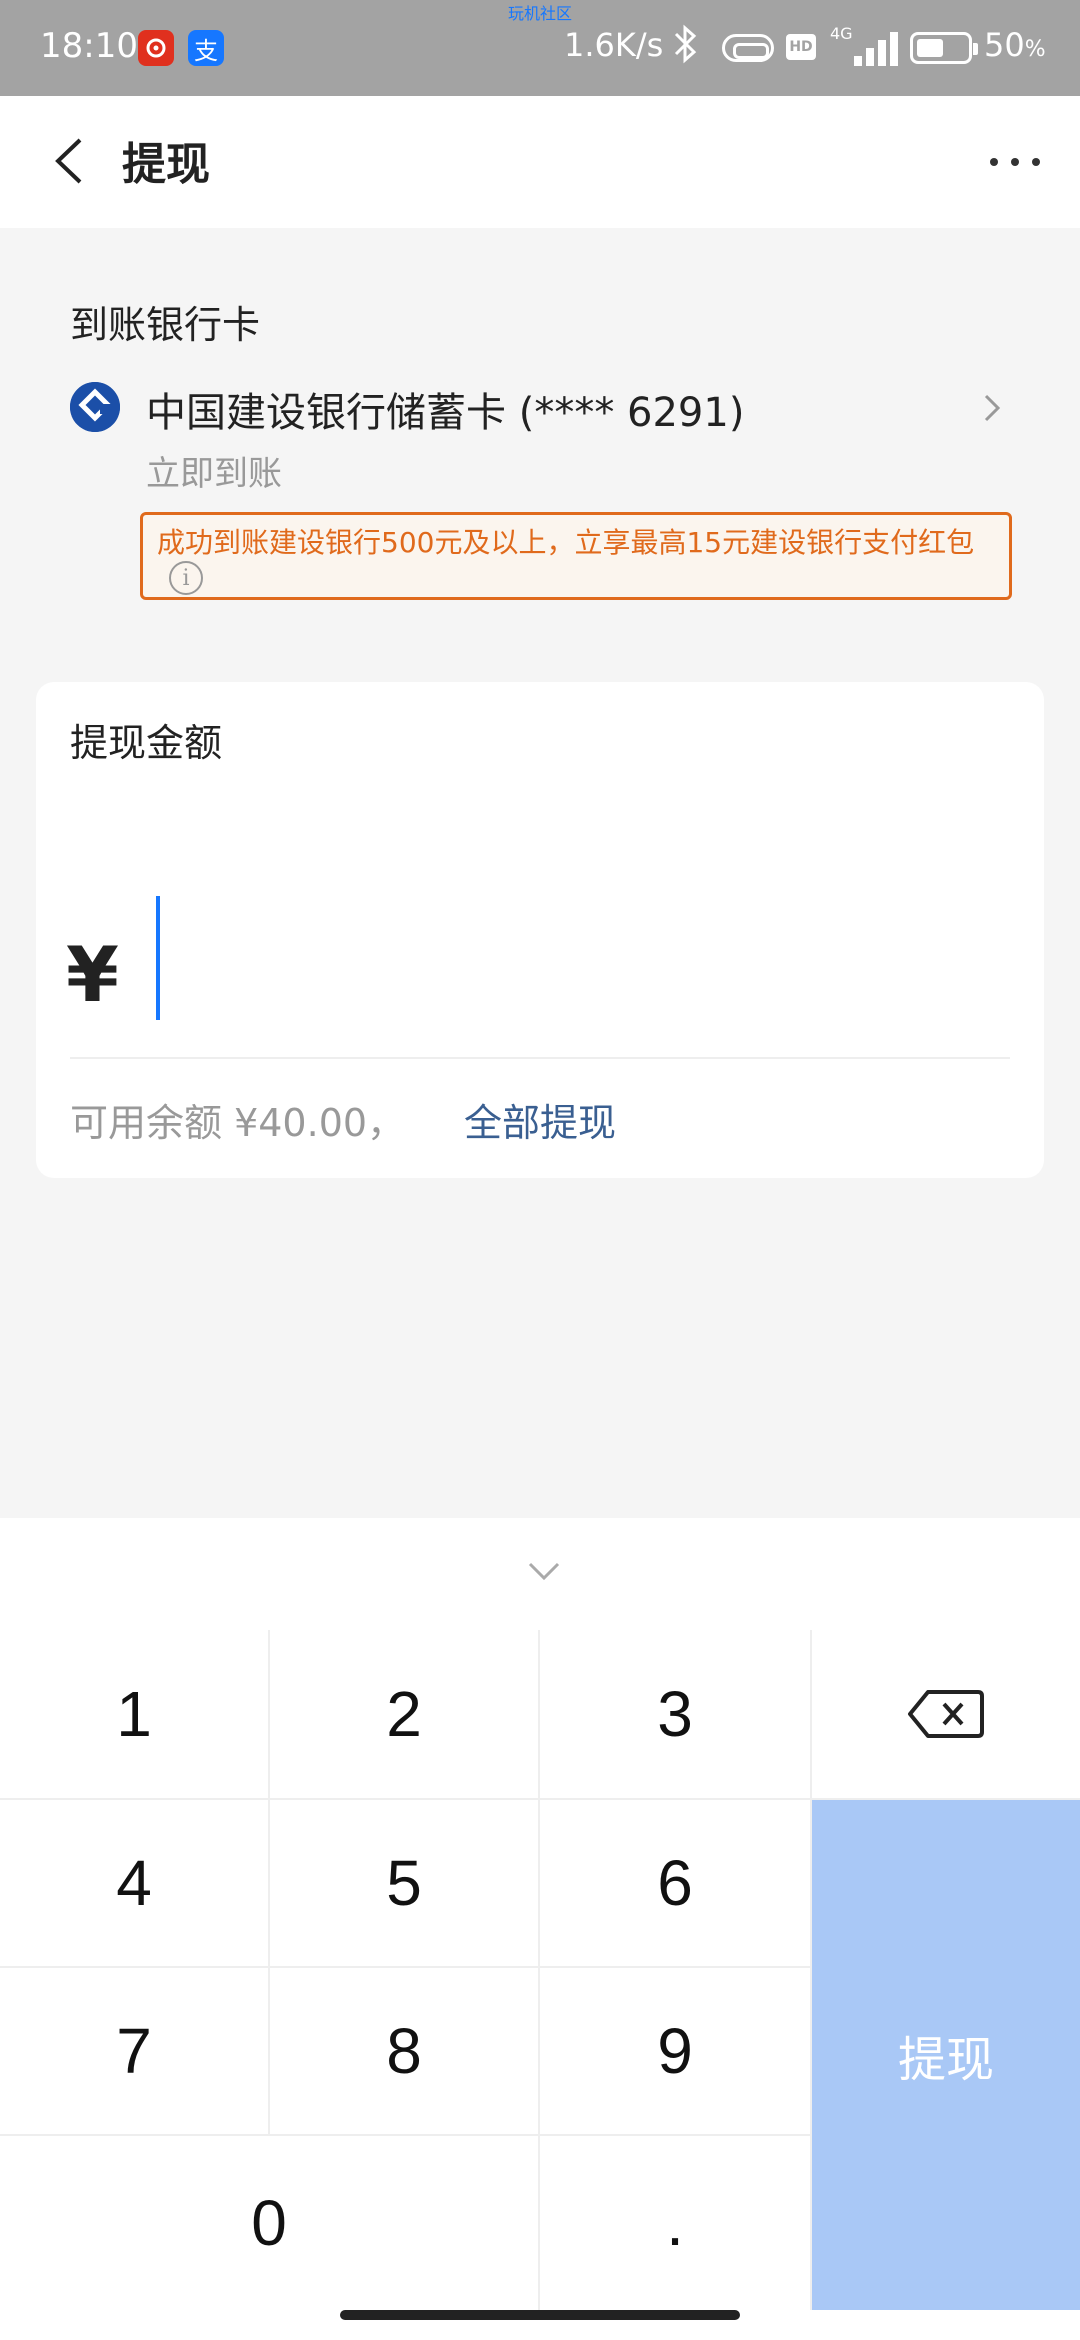 The height and width of the screenshot is (2340, 1080). I want to click on key-6: 6, so click(675, 1883).